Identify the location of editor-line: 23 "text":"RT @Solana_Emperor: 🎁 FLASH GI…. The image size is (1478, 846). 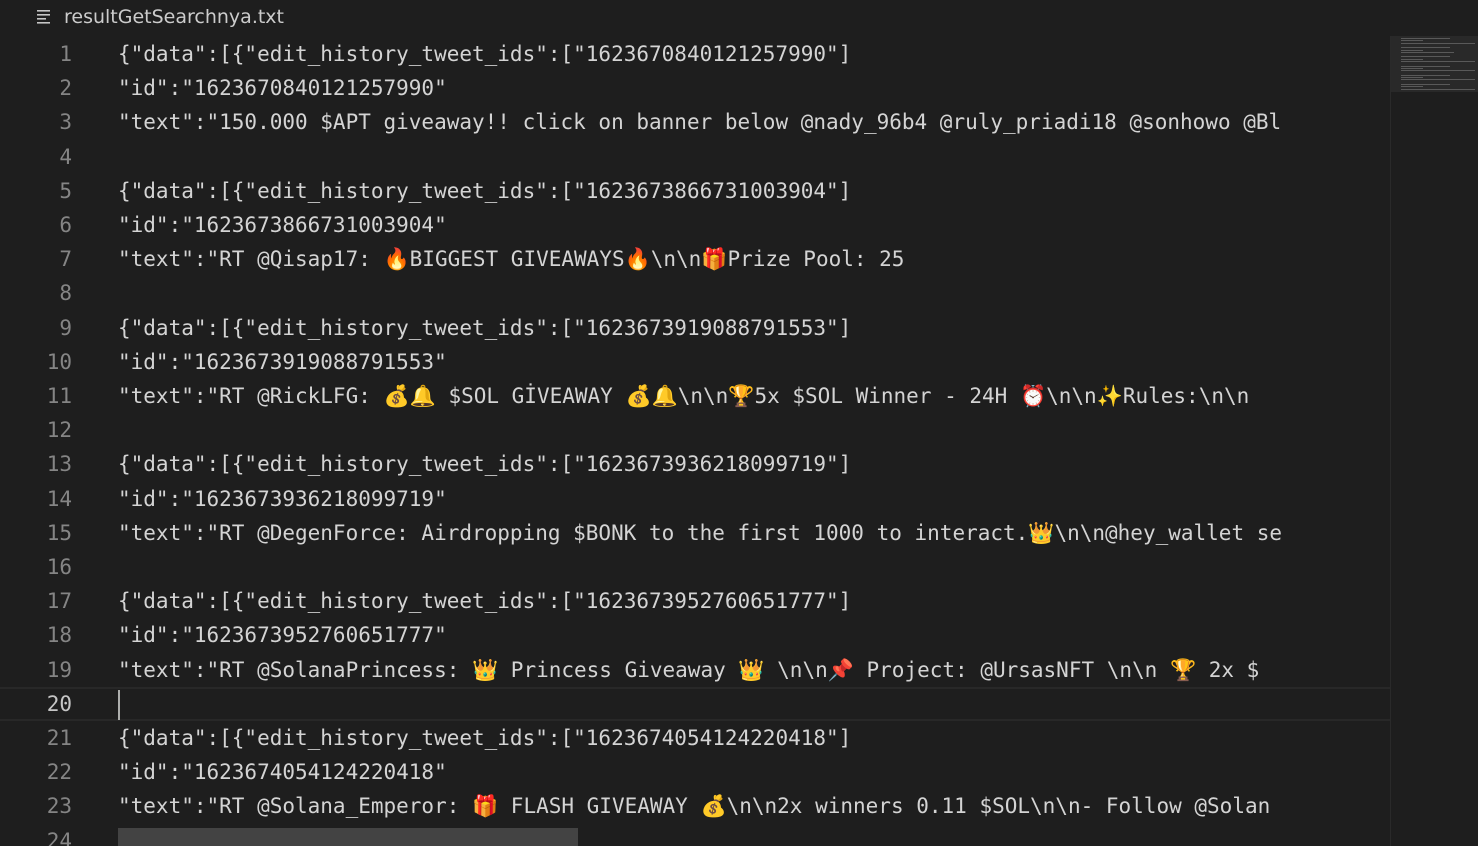
(695, 806).